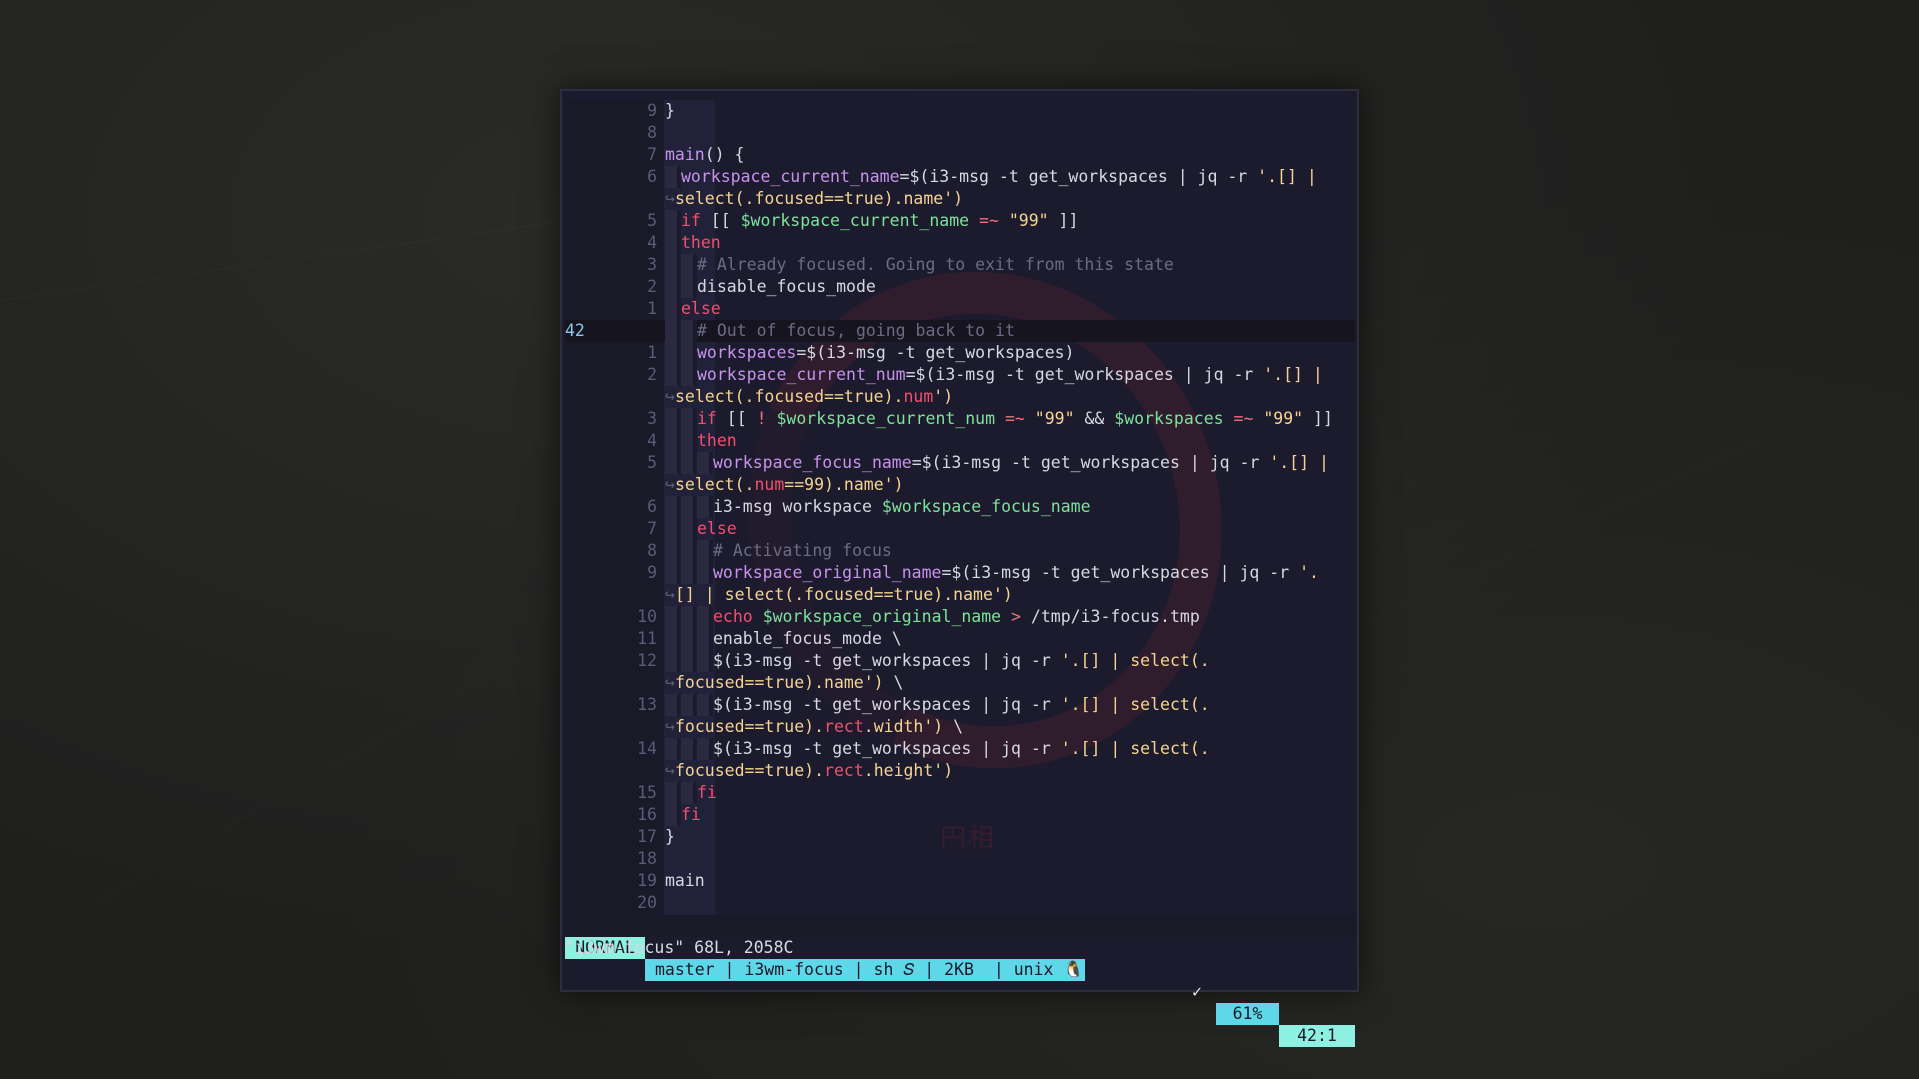 This screenshot has height=1079, width=1919. What do you see at coordinates (960, 793) in the screenshot?
I see `code-line: 15 fi` at bounding box center [960, 793].